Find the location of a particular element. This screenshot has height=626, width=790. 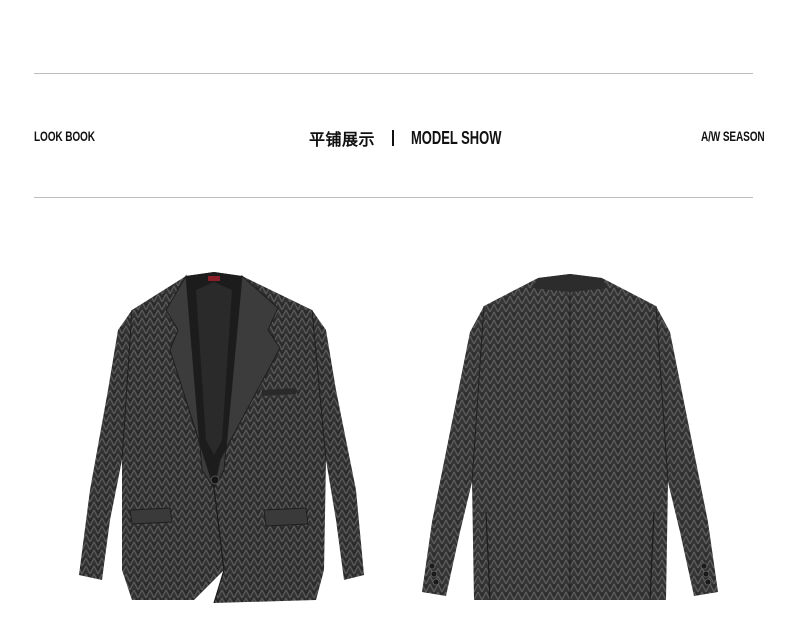

top-divider-line is located at coordinates (393, 73).